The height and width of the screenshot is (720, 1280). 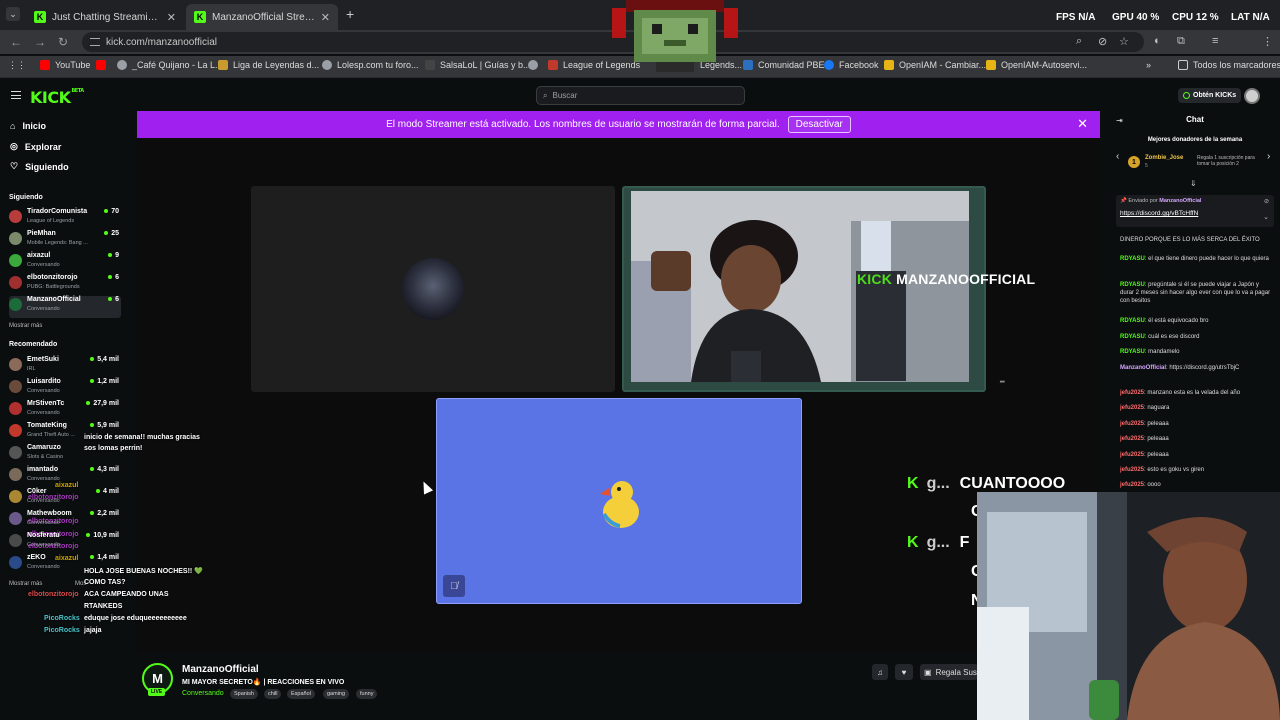 I want to click on follow-button: ♥, so click(x=904, y=672).